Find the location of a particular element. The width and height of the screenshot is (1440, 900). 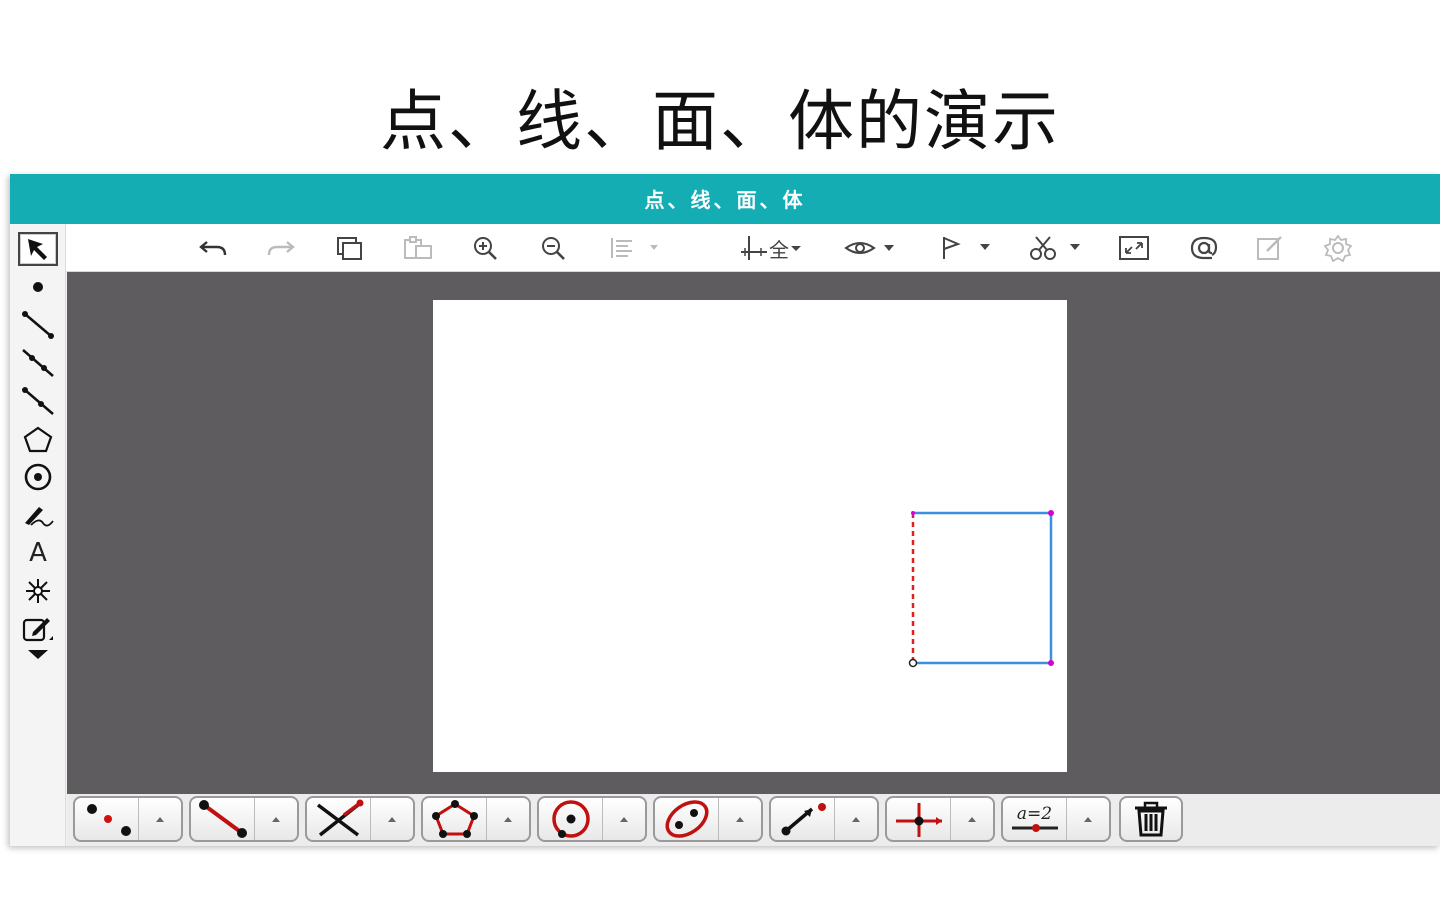

formula-tool-group: a=2 is located at coordinates (1056, 819).